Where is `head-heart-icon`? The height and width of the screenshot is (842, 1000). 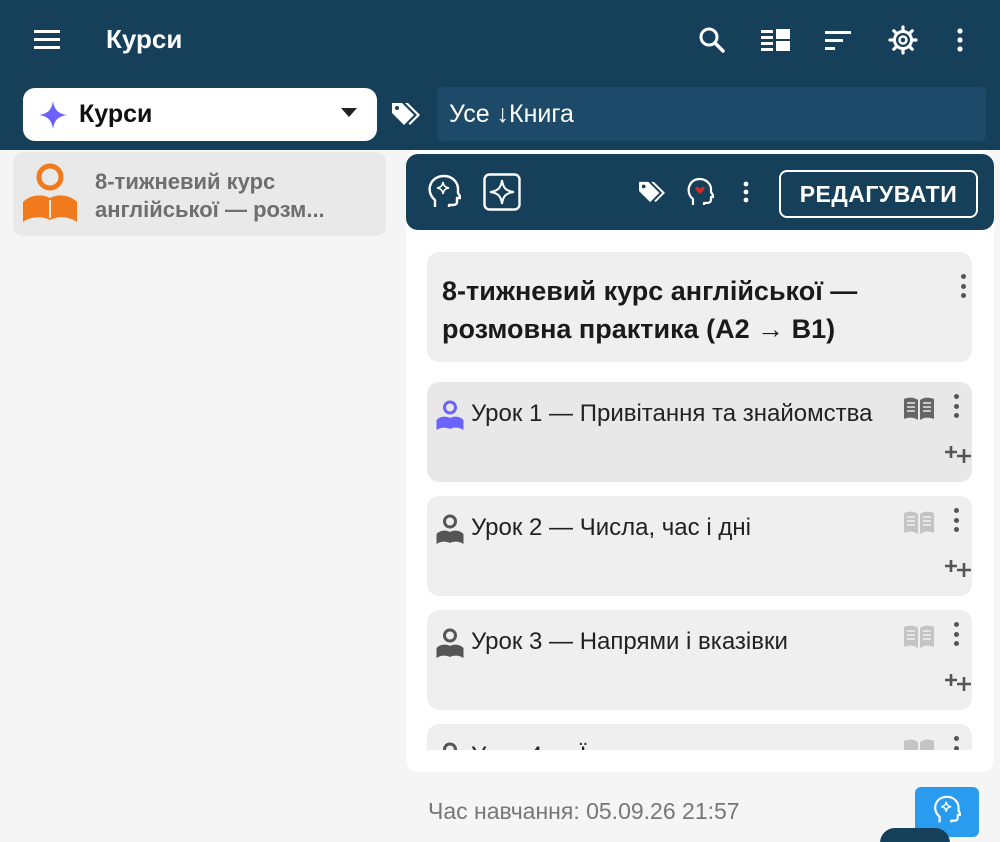 head-heart-icon is located at coordinates (700, 192).